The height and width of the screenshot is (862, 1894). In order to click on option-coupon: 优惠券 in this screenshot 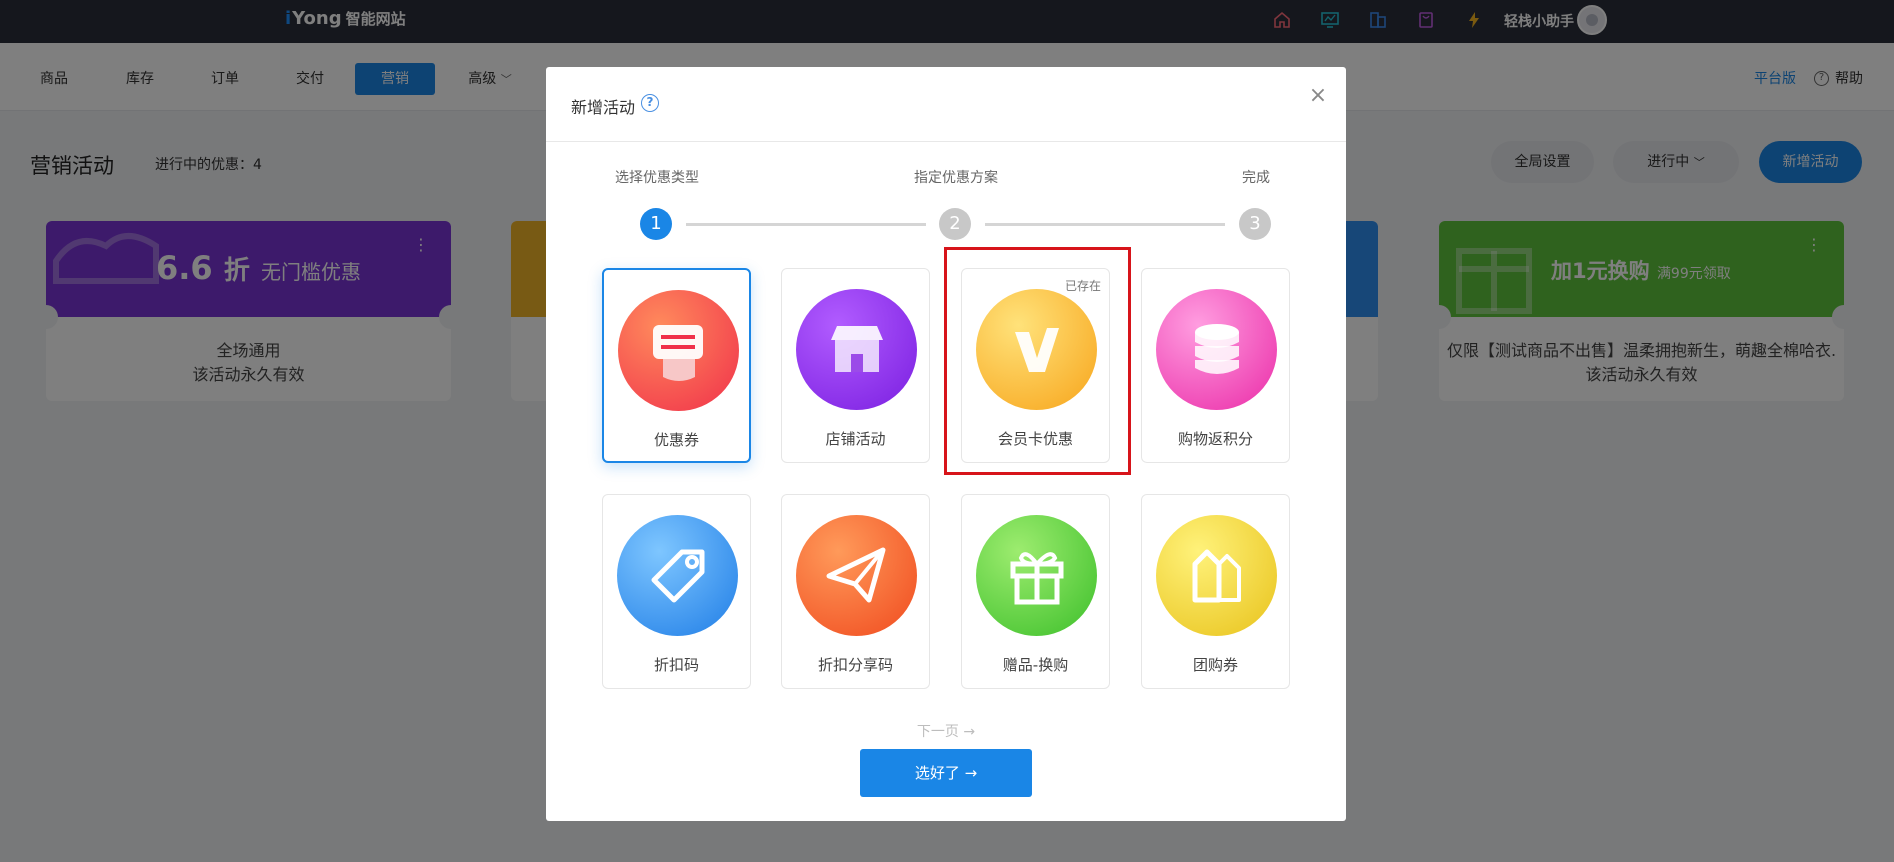, I will do `click(676, 365)`.